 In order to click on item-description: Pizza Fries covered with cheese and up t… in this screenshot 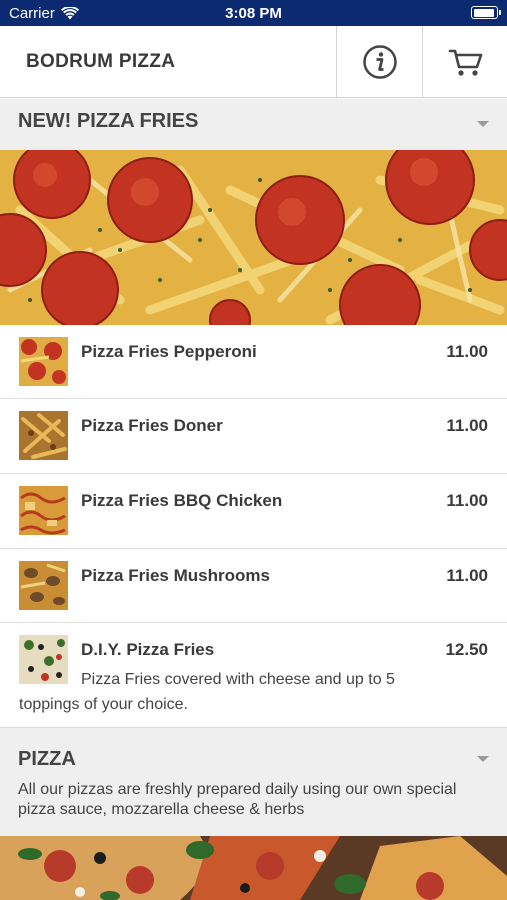, I will do `click(207, 692)`.